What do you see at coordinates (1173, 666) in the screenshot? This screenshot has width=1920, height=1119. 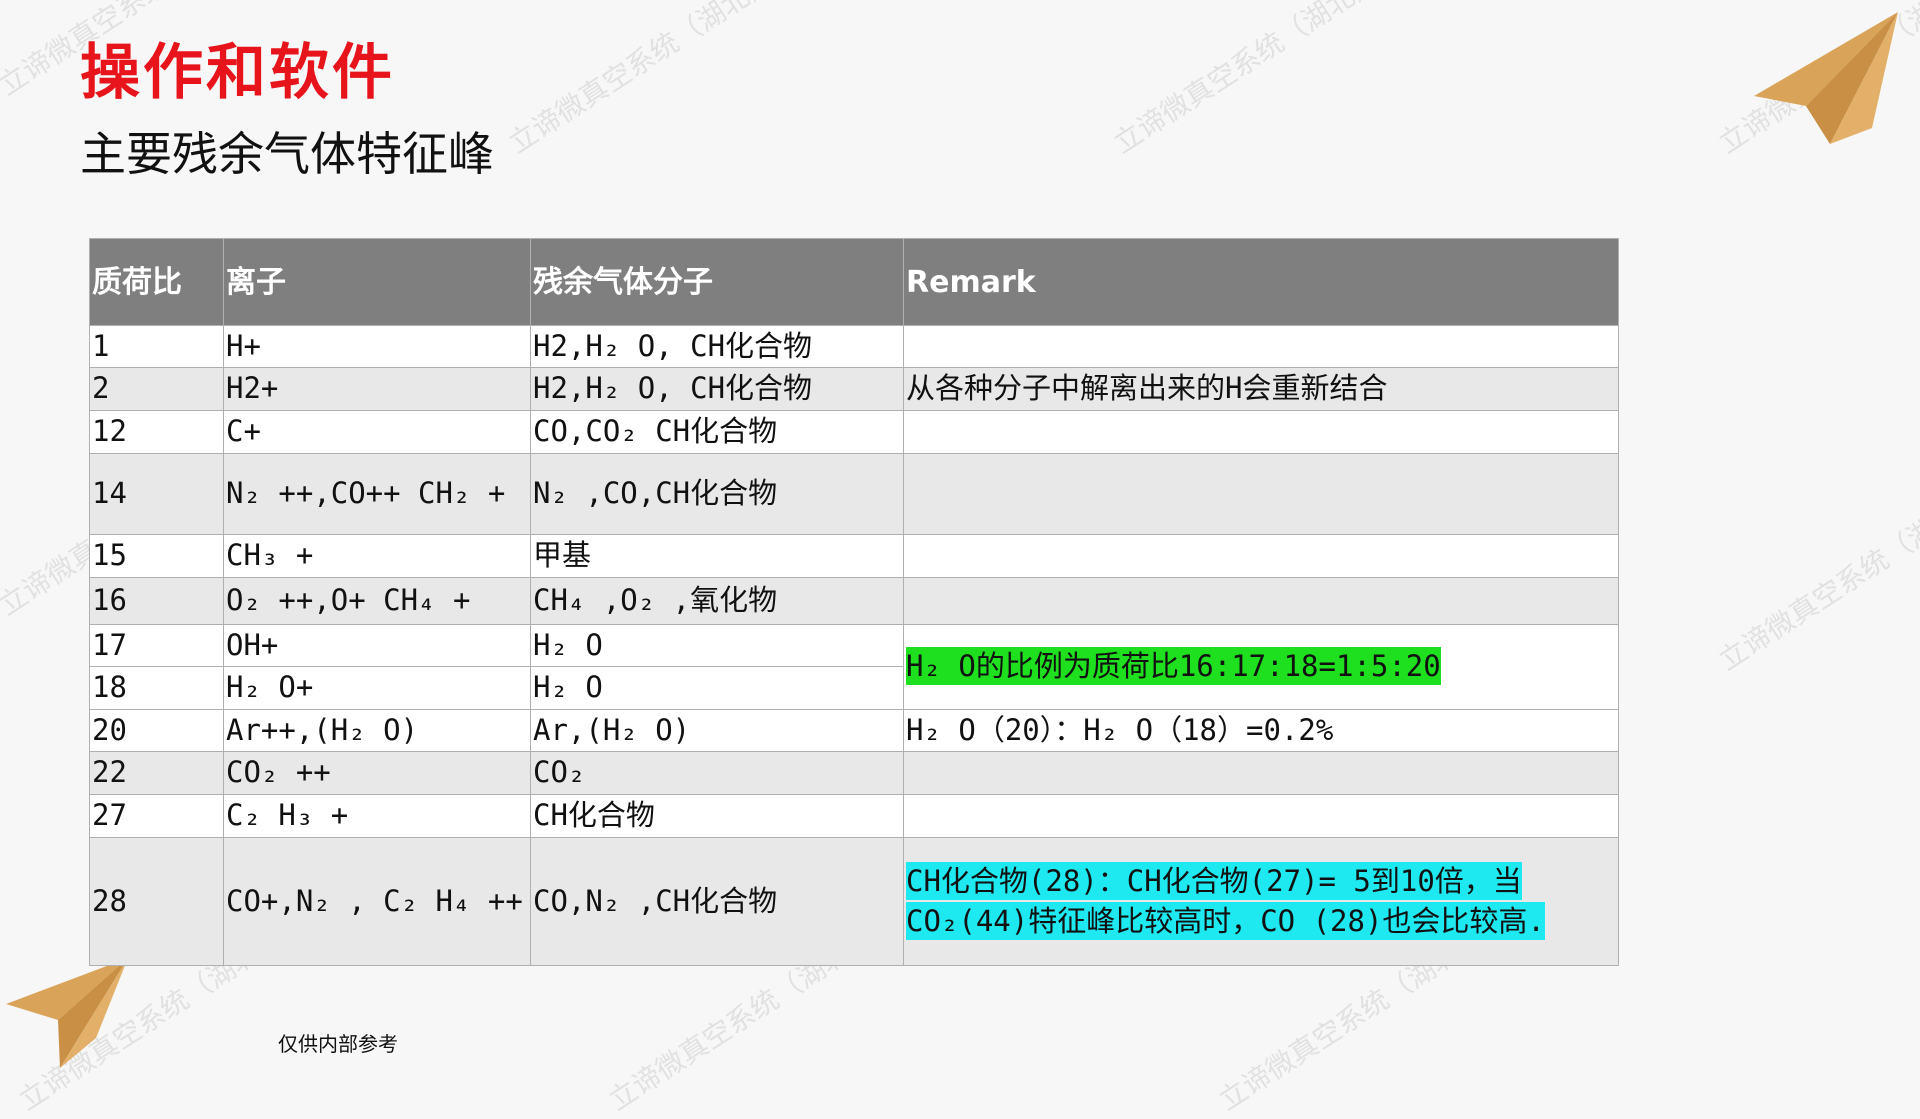 I see `remark-highlight: H₂ O的比例为质荷比16:17:18=1:5:20` at bounding box center [1173, 666].